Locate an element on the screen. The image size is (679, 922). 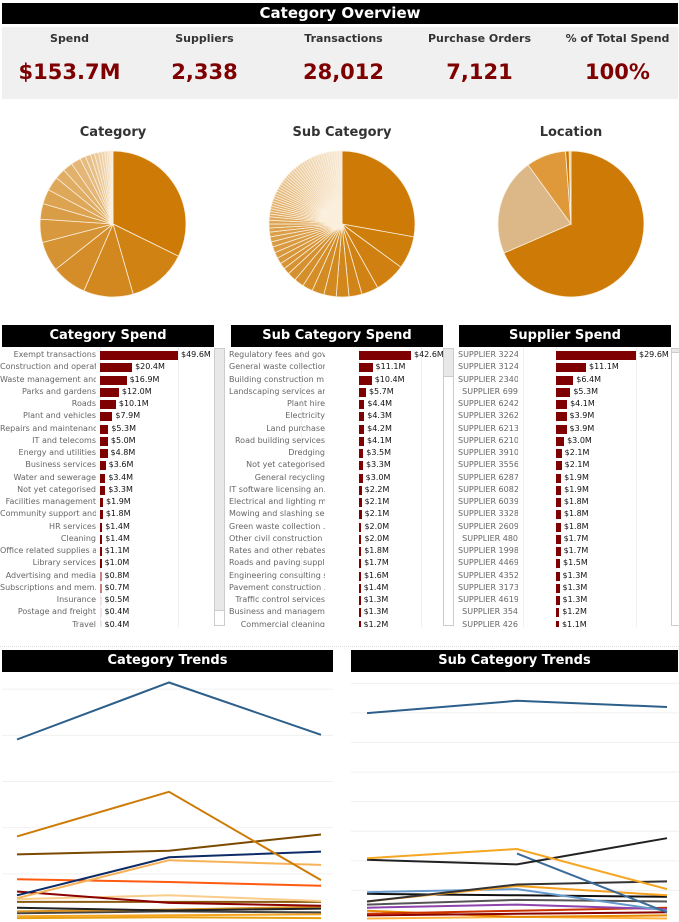
bar-row: Construction and operat.. $20.4M is located at coordinates (106, 367).